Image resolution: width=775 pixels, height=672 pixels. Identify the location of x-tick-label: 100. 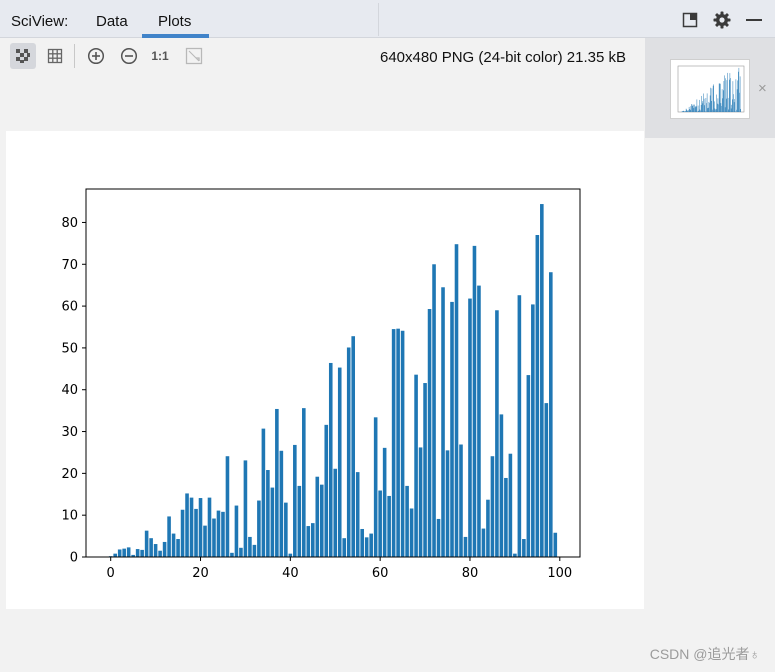
(559, 573).